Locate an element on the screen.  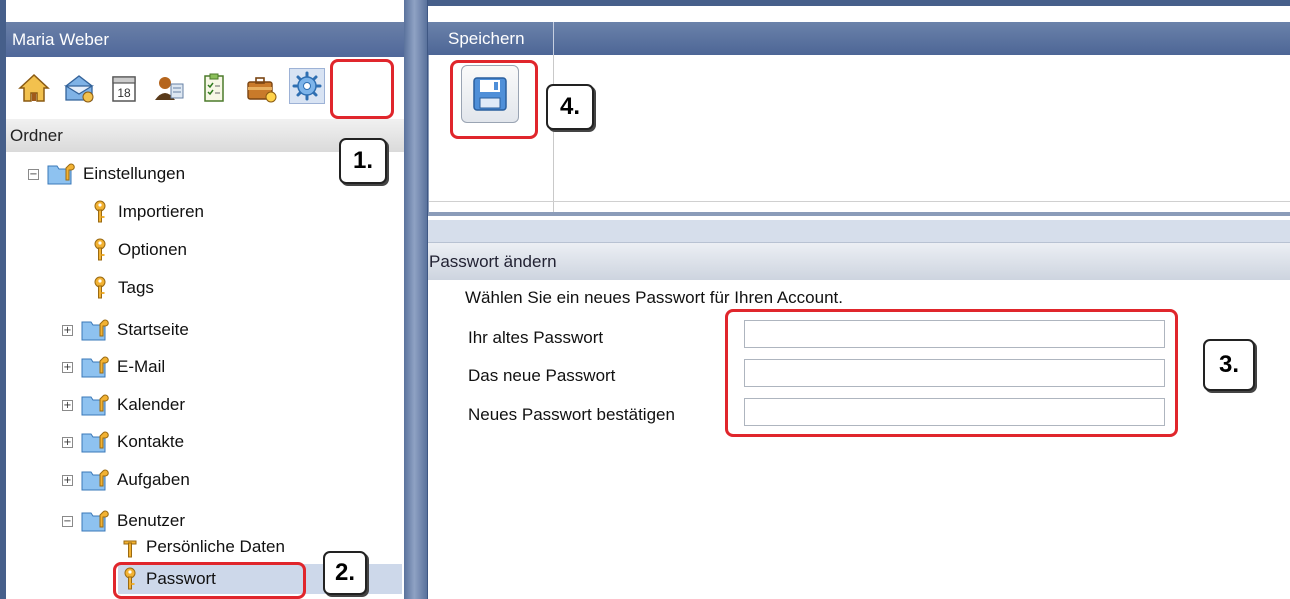
save-button is located at coordinates (490, 94).